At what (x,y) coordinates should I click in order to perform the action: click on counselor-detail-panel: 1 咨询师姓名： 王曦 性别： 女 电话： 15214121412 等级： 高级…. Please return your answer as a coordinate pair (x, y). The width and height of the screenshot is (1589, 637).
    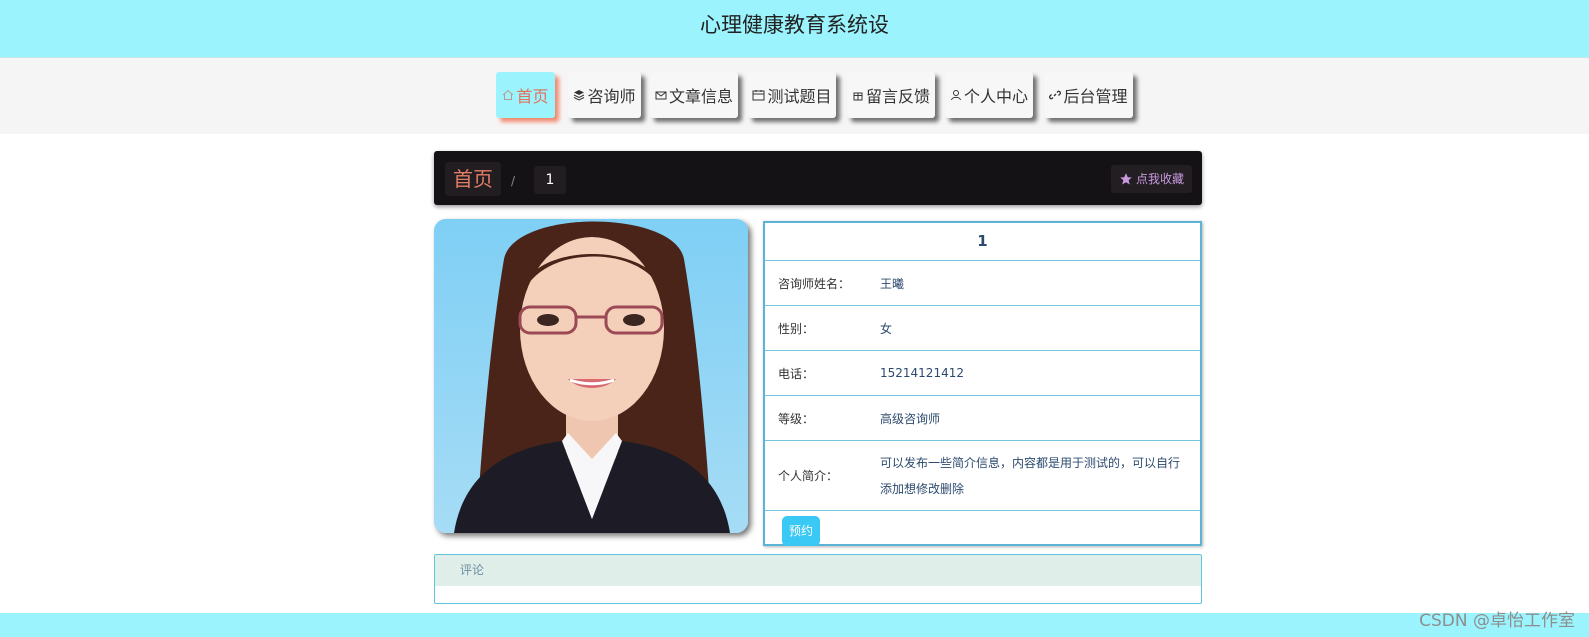
    Looking at the image, I should click on (982, 383).